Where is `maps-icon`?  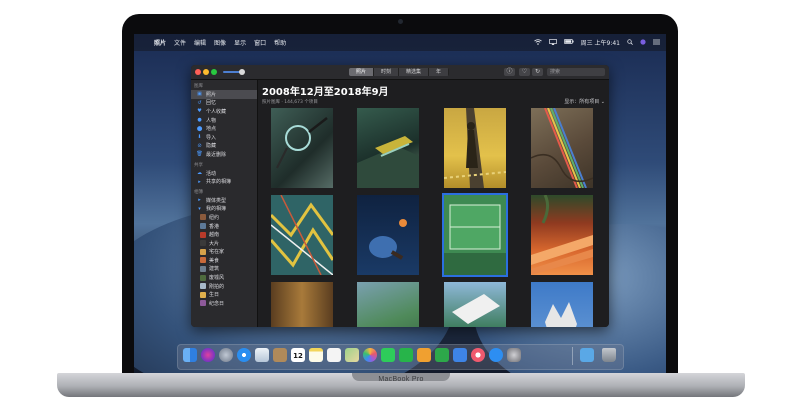
maps-icon is located at coordinates (352, 355).